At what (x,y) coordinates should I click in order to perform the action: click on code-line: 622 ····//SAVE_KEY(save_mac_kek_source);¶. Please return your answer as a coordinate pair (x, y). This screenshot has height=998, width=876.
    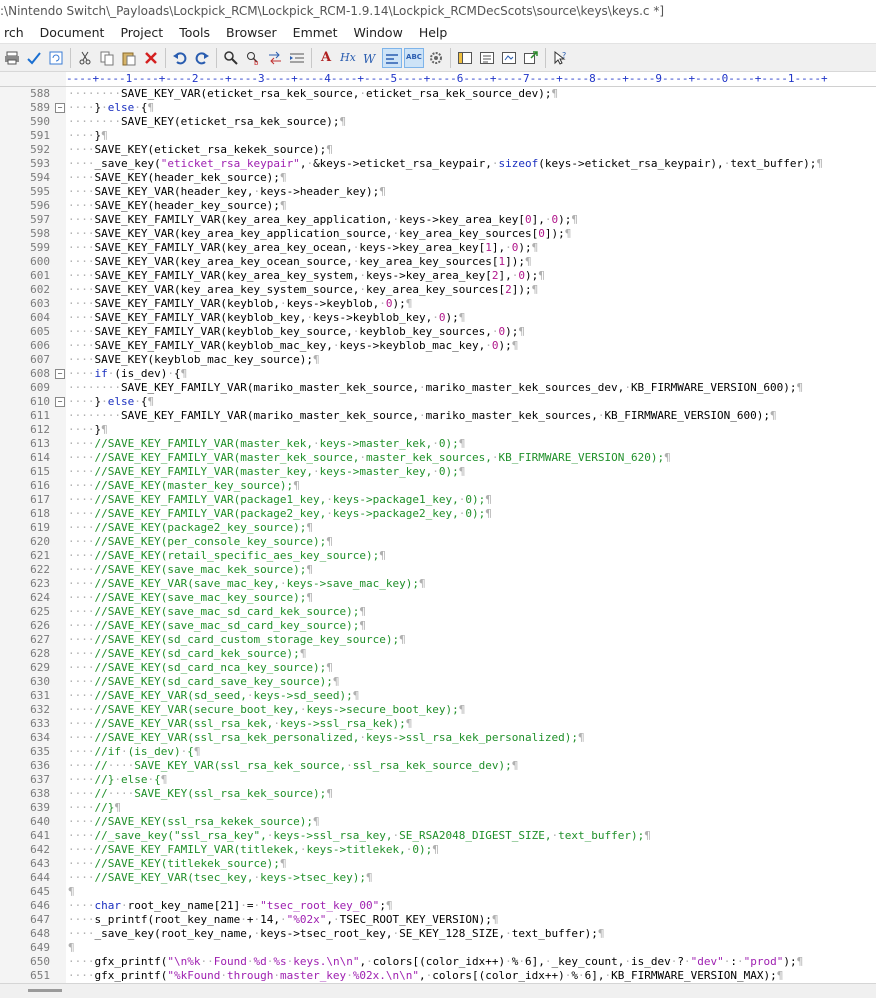
    Looking at the image, I should click on (438, 570).